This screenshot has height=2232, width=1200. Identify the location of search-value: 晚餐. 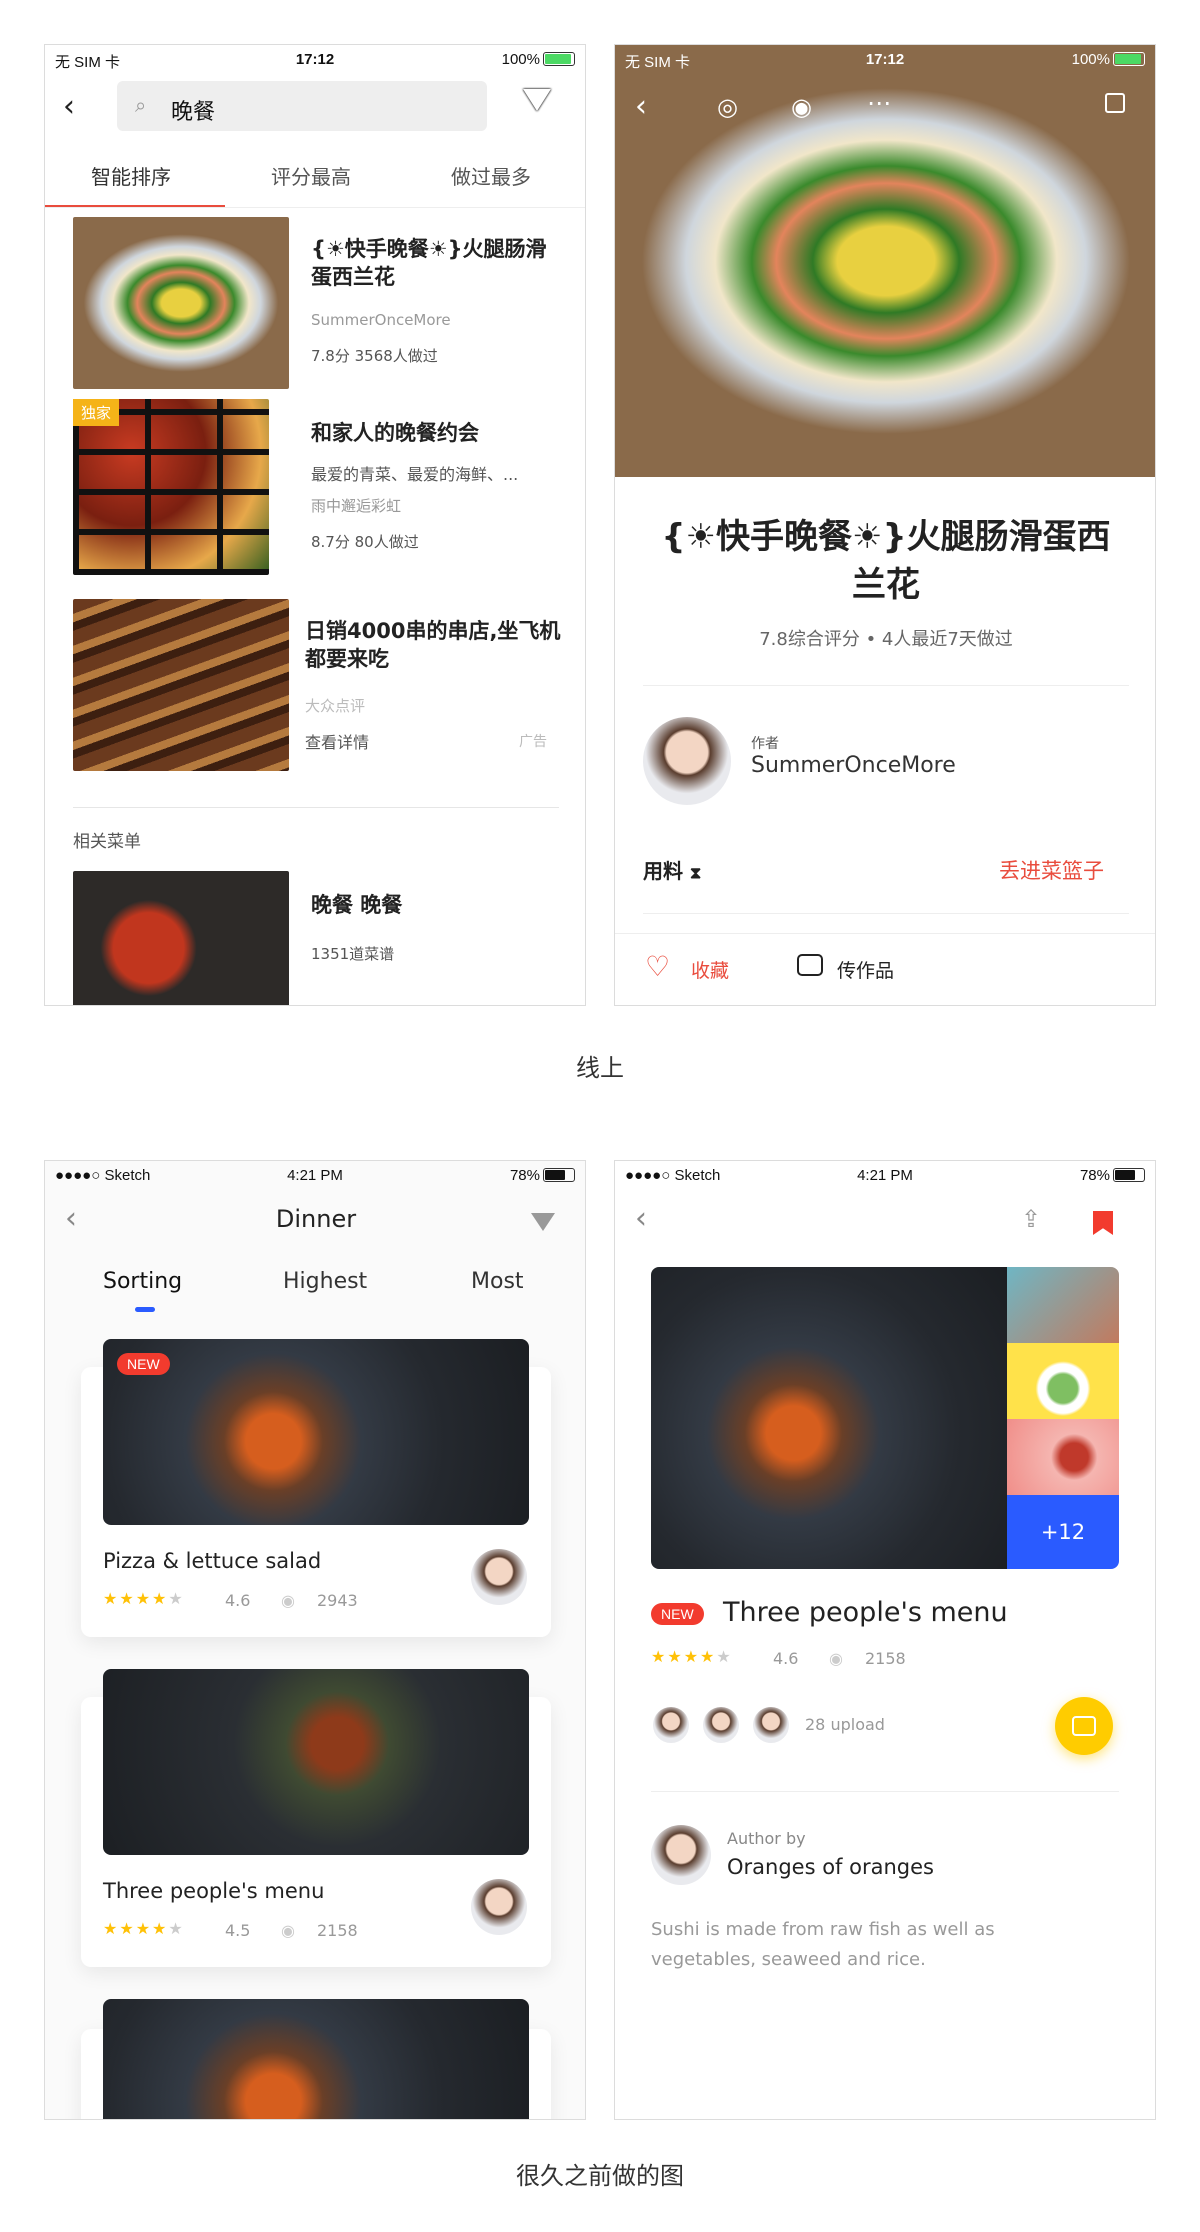
(193, 112).